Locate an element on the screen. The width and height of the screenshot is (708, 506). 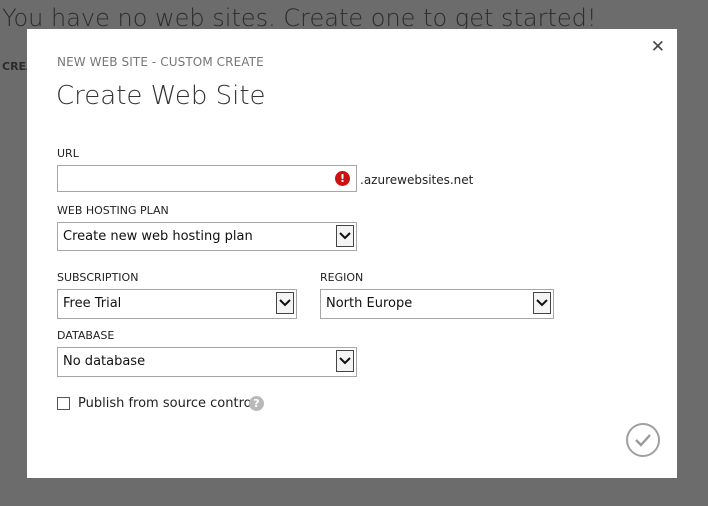
publish-label: Publish from source control is located at coordinates (166, 403).